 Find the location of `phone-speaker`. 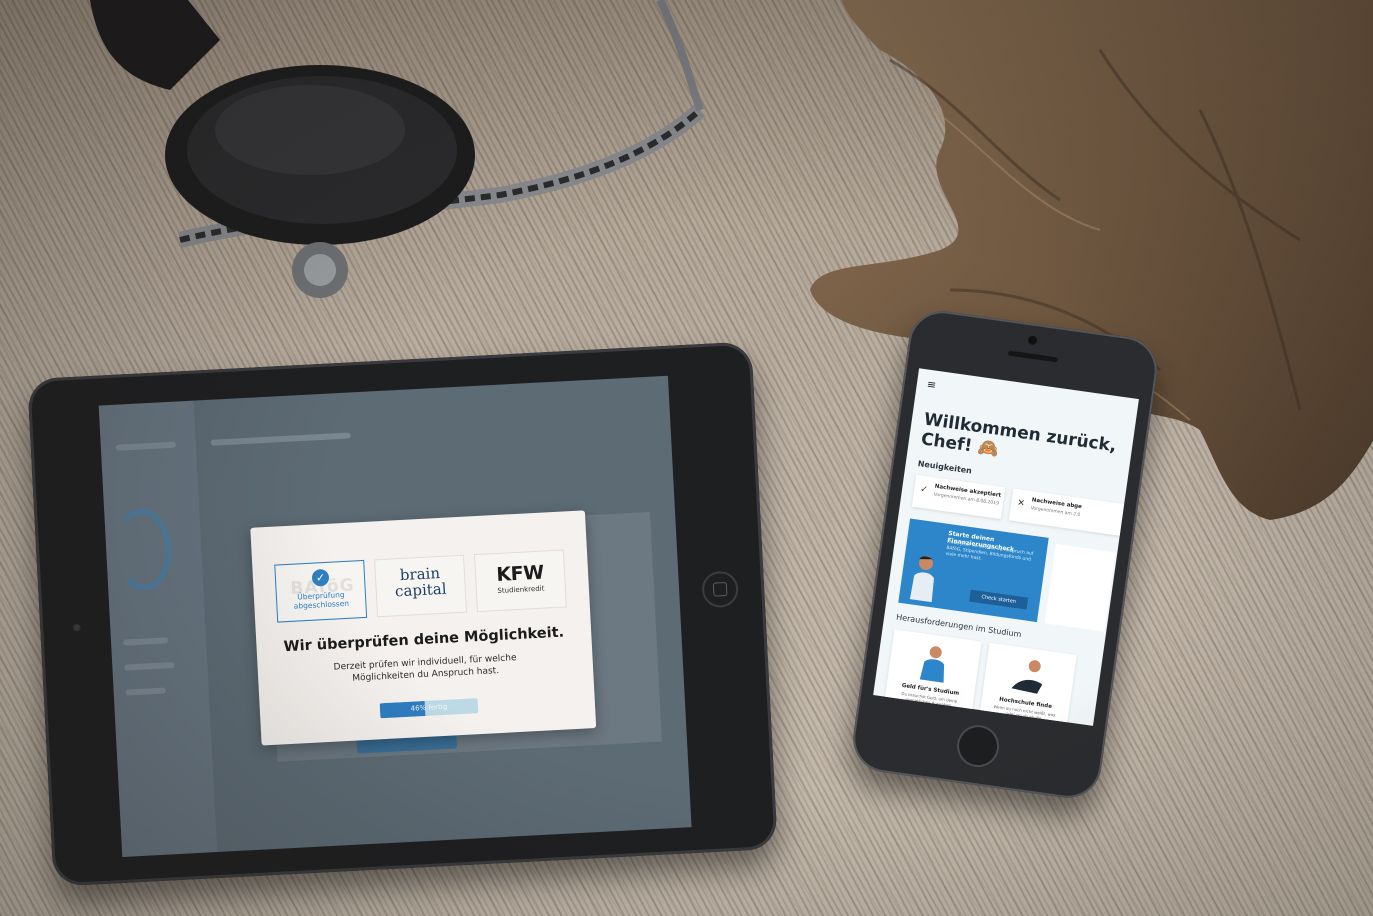

phone-speaker is located at coordinates (1032, 356).